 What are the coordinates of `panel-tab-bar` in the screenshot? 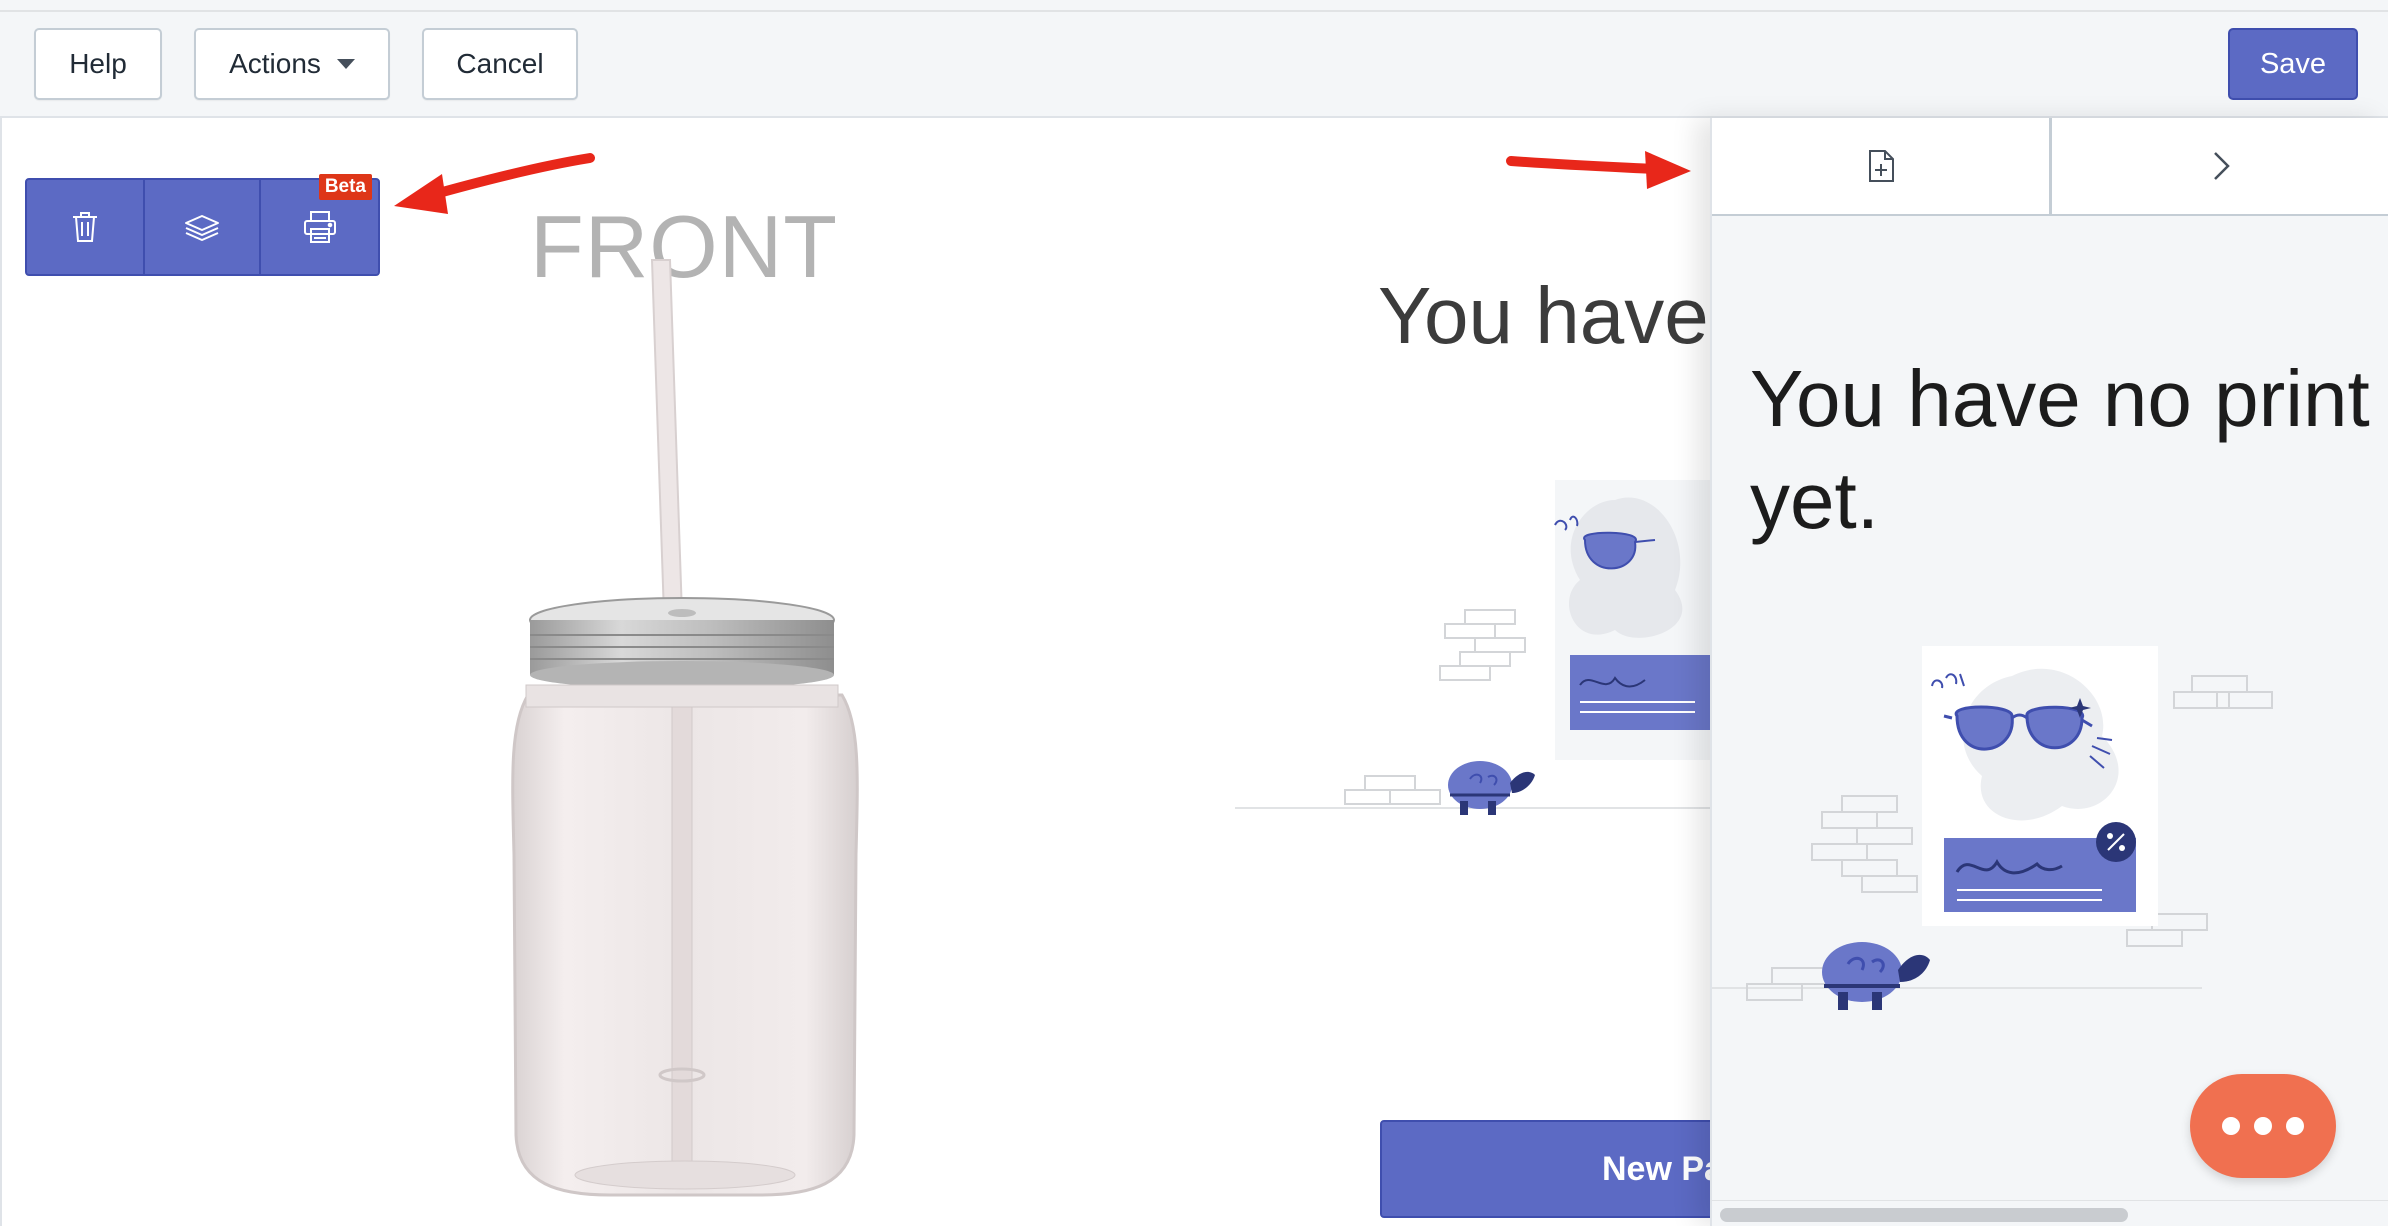 It's located at (2050, 167).